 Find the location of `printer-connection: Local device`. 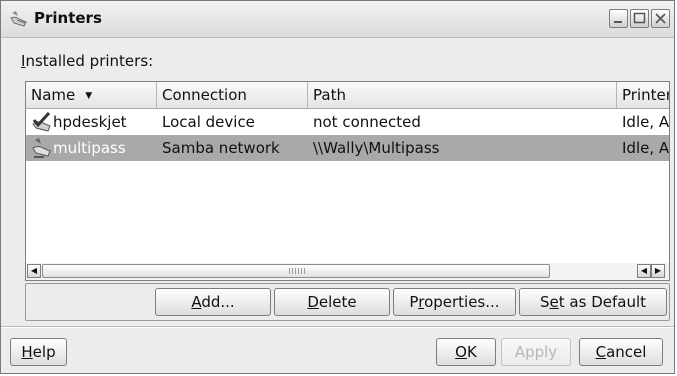

printer-connection: Local device is located at coordinates (208, 122).